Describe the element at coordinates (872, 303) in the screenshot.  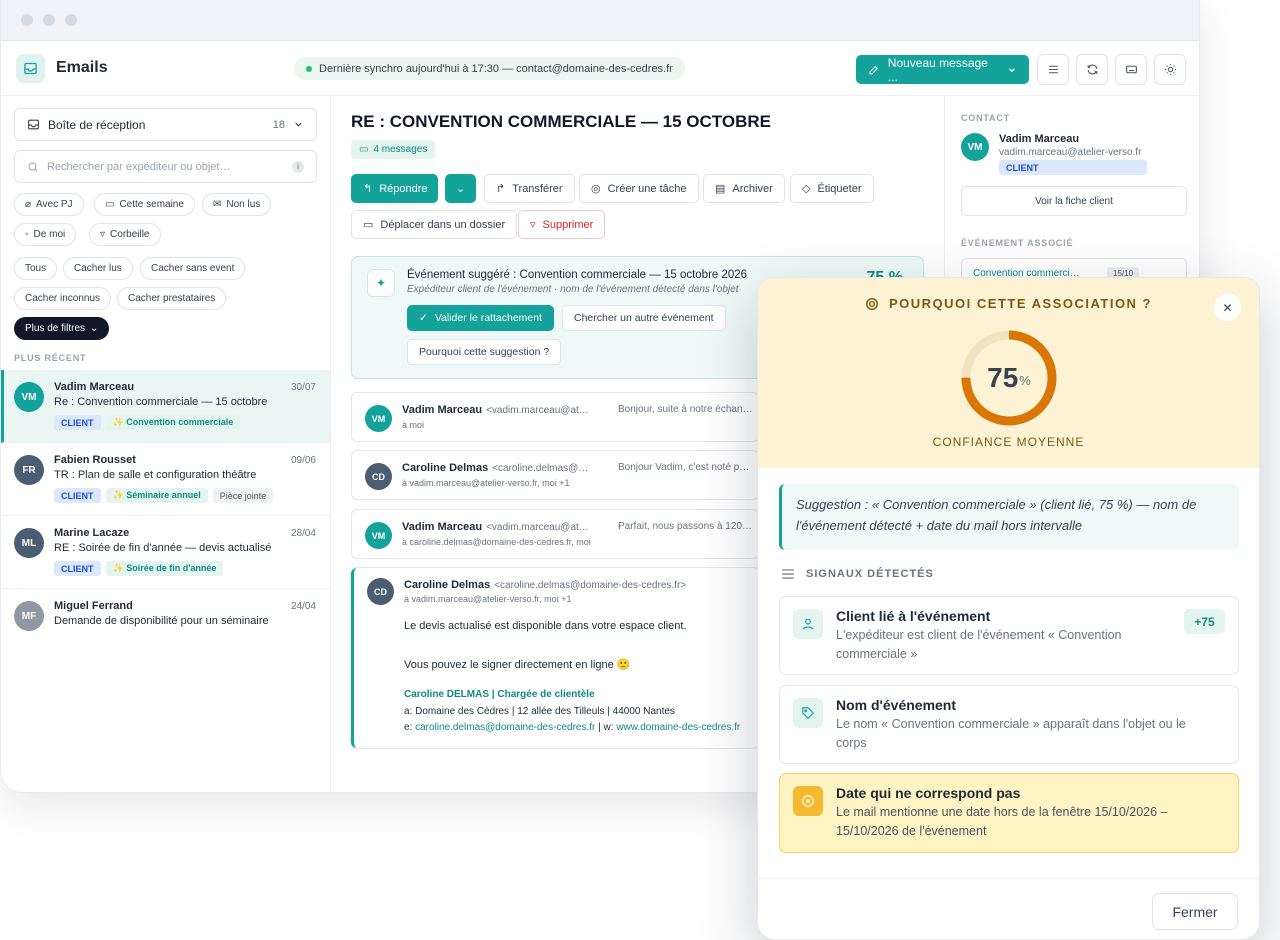
I see `target-icon` at that location.